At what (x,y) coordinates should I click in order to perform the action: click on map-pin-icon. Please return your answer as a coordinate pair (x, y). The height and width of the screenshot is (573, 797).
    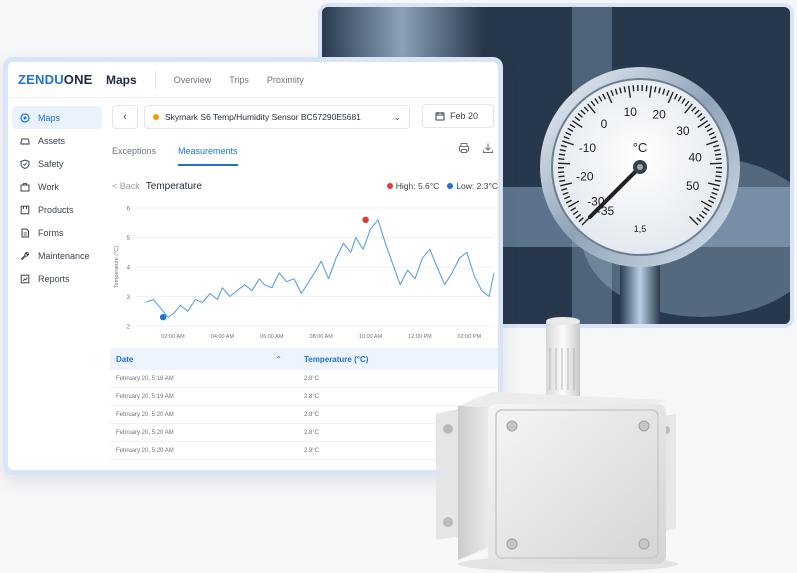
    Looking at the image, I should click on (25, 117).